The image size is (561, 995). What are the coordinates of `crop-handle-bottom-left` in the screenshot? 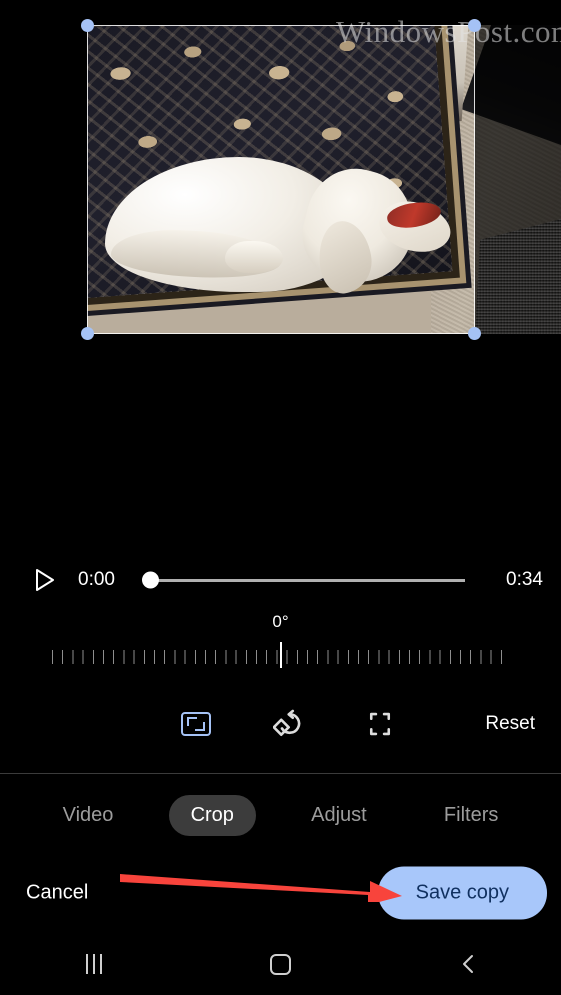 It's located at (87, 333).